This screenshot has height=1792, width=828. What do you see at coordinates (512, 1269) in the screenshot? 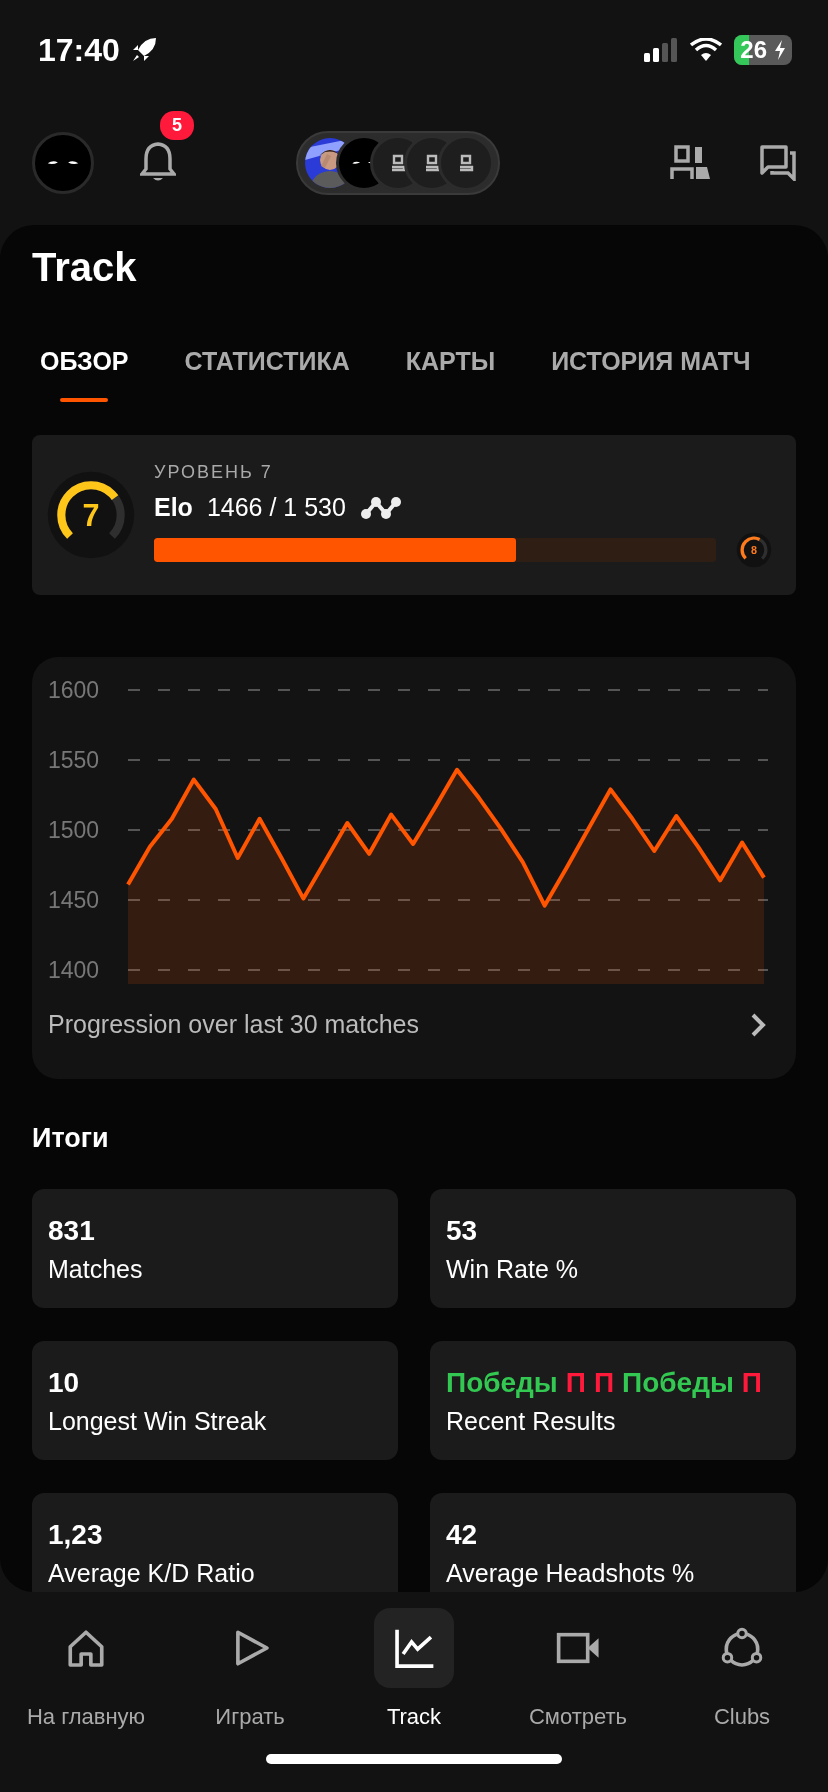
I see `stat-label: Win Rate %` at bounding box center [512, 1269].